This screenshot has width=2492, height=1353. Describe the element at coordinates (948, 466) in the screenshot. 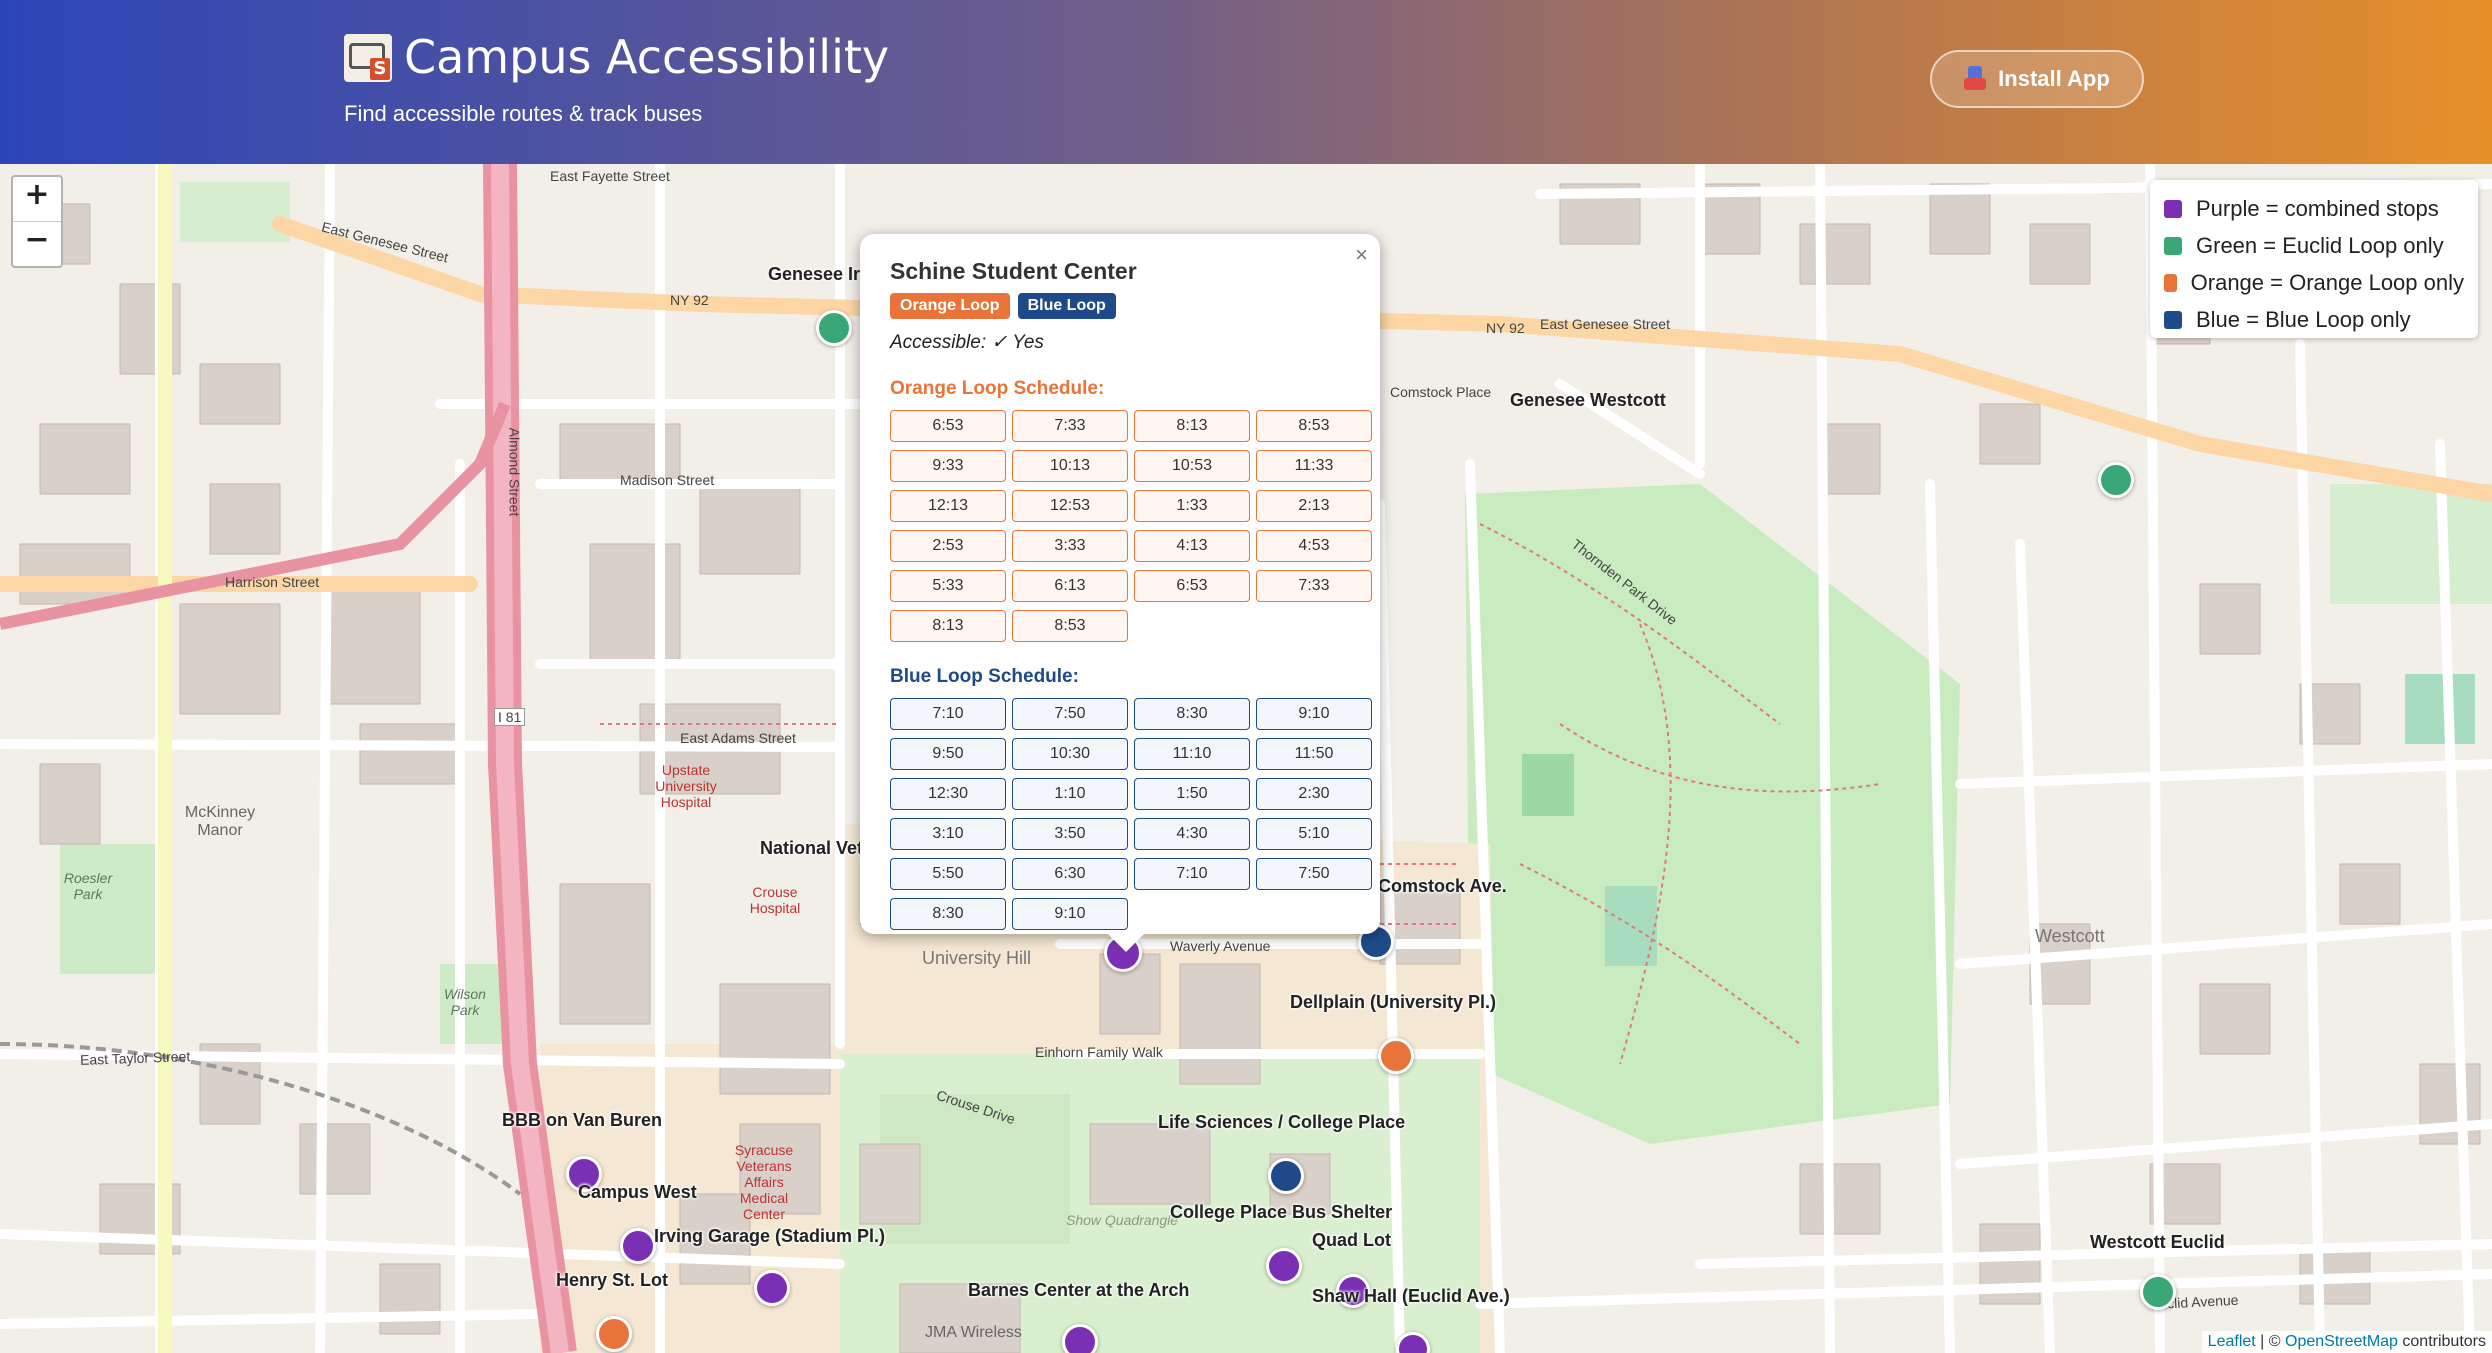

I see `schedule-time-cell: 9:33` at that location.